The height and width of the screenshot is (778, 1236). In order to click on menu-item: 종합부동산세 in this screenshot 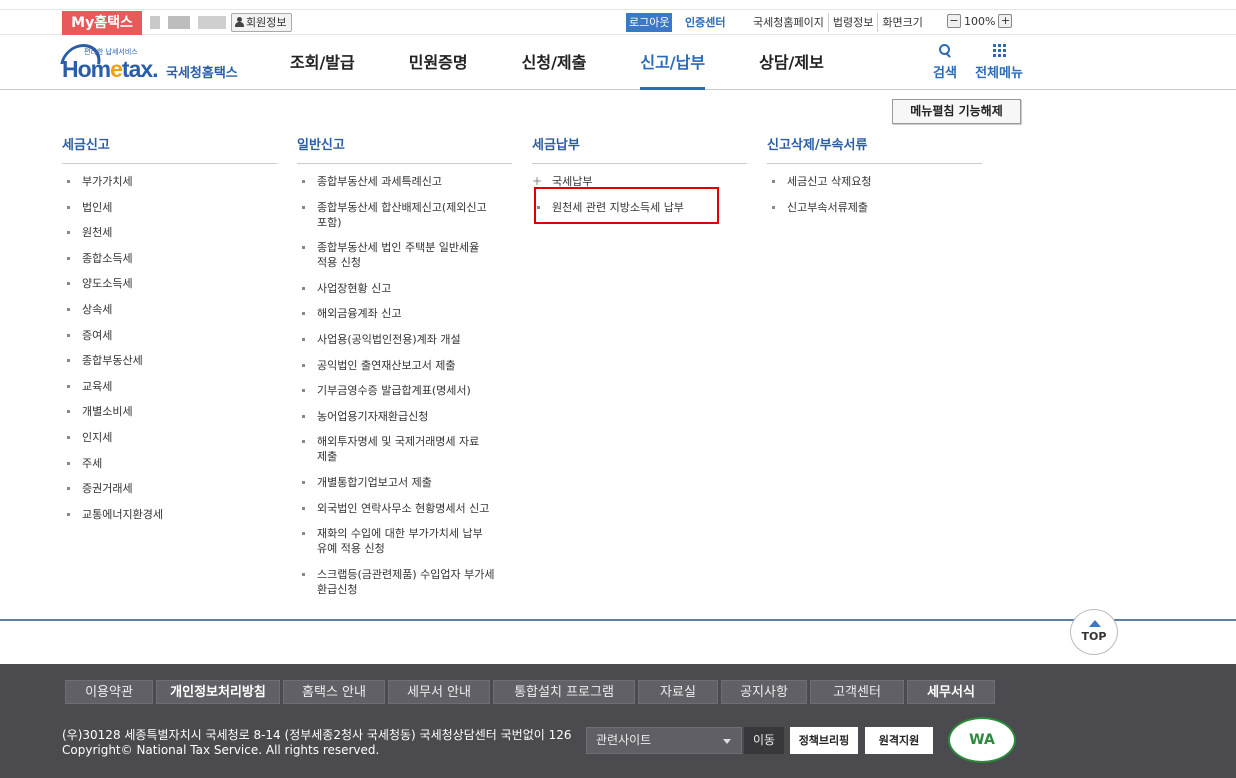, I will do `click(169, 360)`.